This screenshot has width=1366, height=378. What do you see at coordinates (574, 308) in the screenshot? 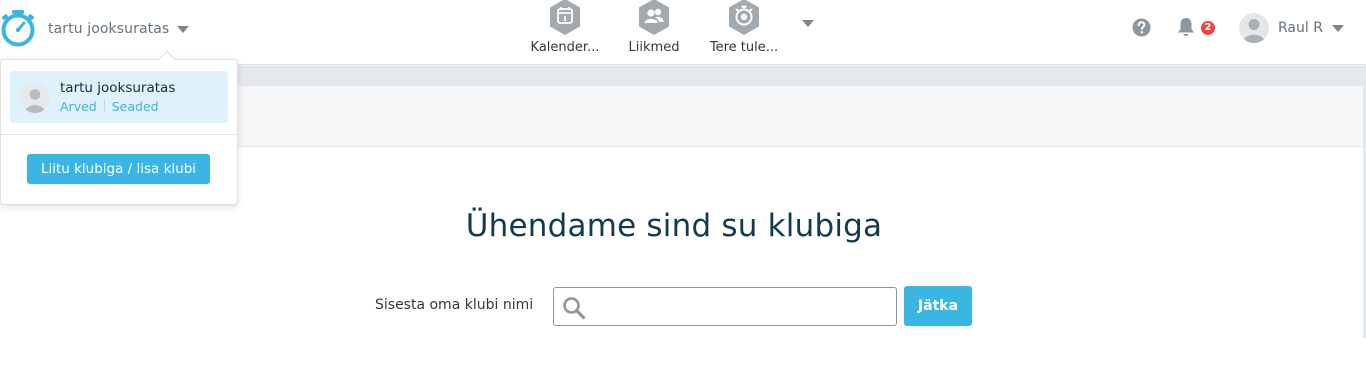
I see `search-icon` at bounding box center [574, 308].